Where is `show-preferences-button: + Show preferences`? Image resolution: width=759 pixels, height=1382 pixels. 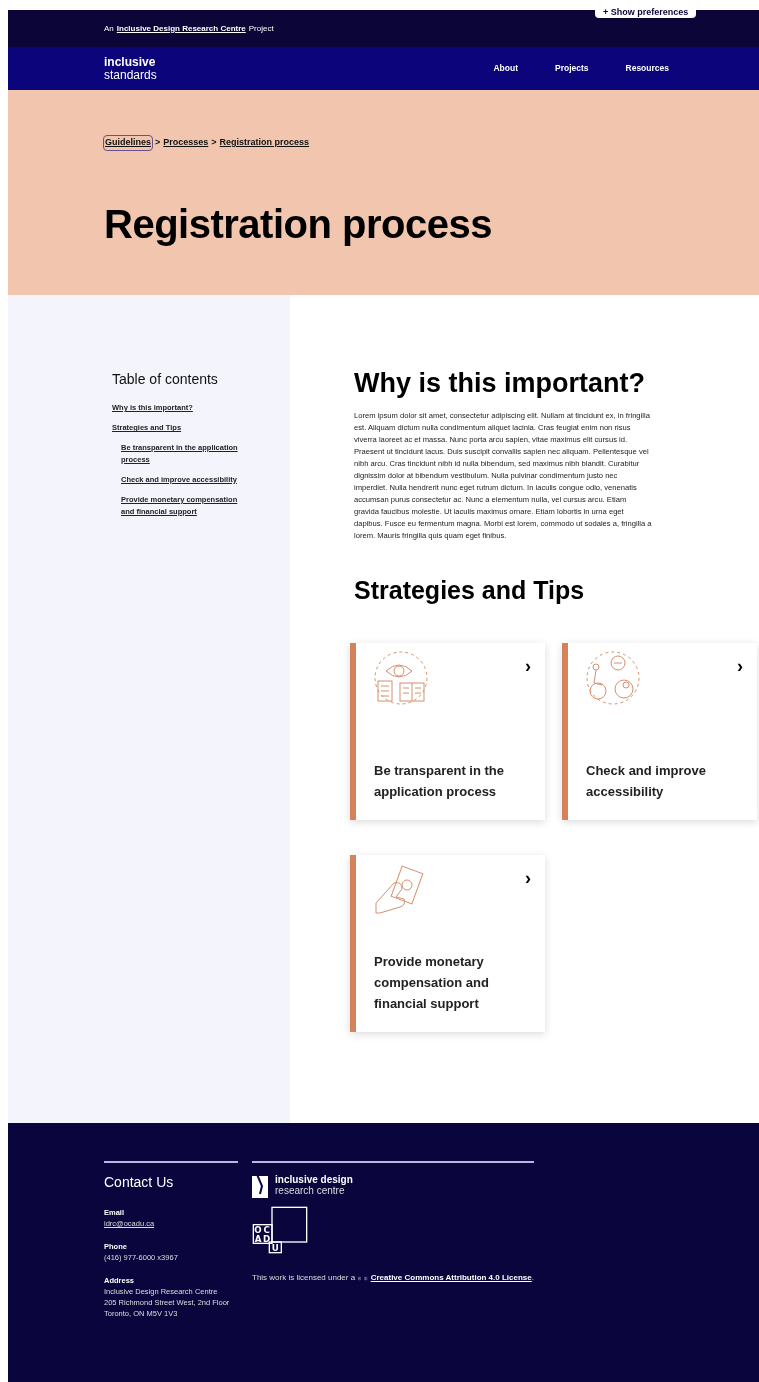 show-preferences-button: + Show preferences is located at coordinates (646, 12).